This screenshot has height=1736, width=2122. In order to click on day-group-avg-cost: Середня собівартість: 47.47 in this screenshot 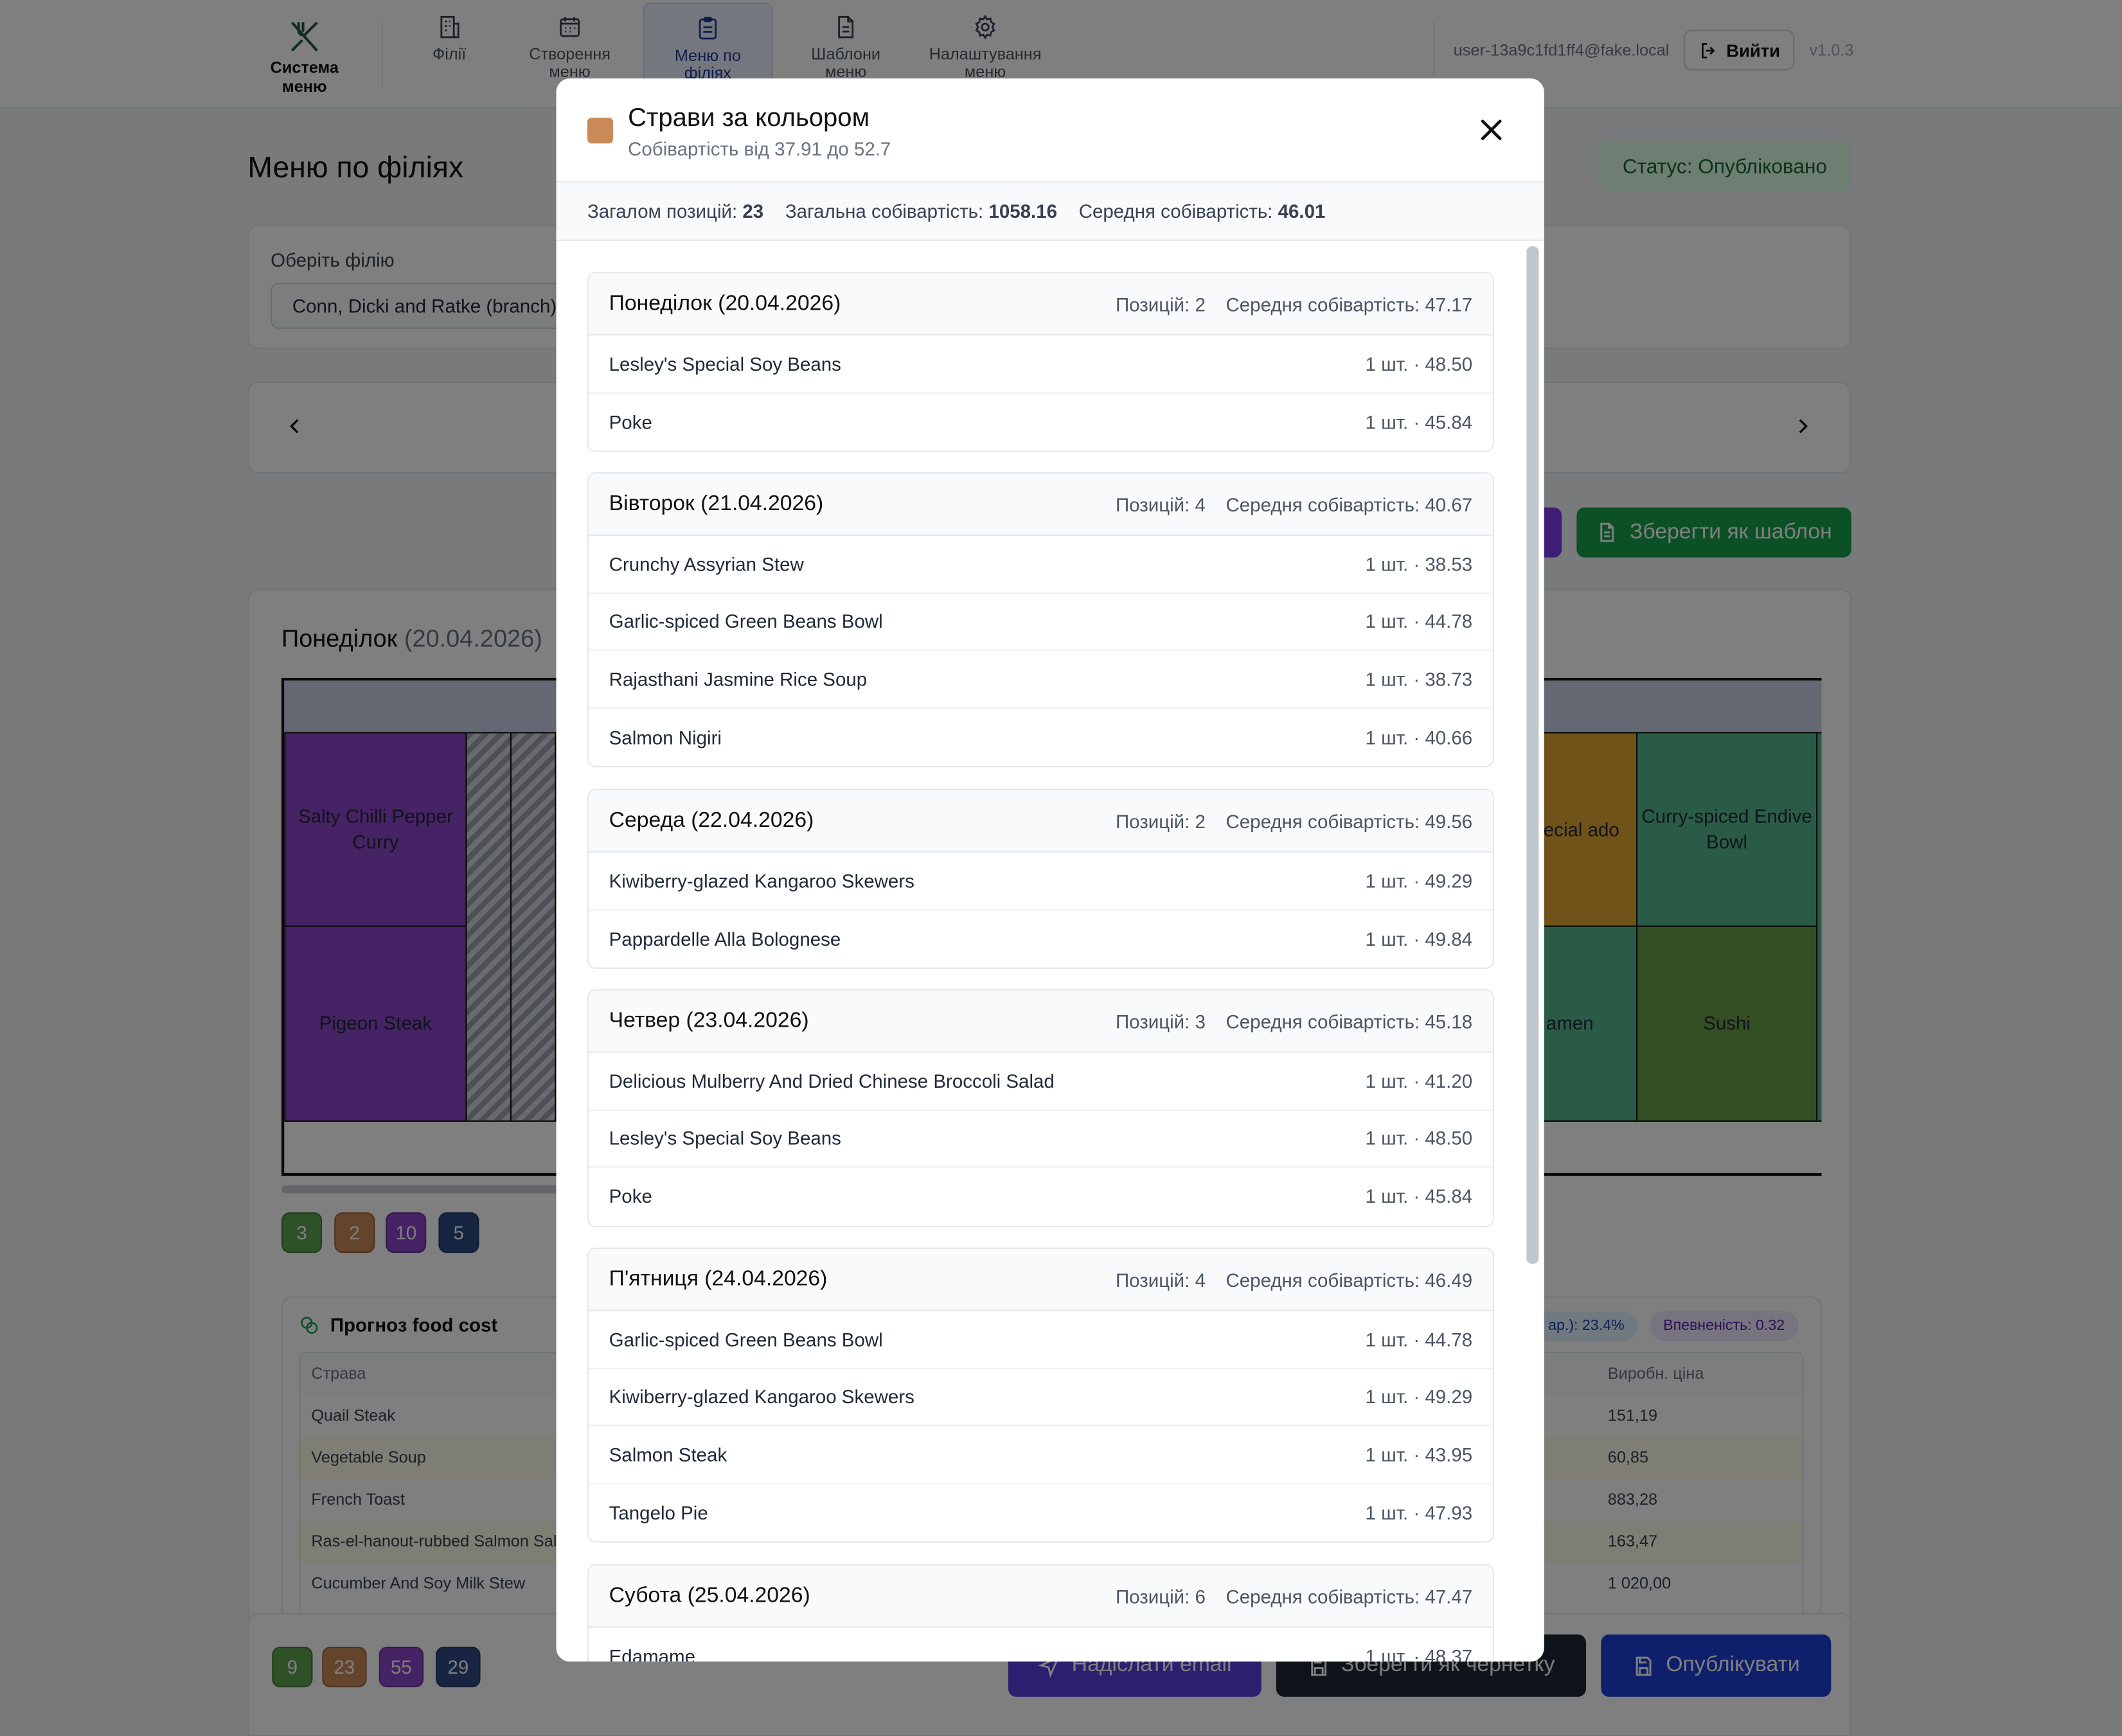, I will do `click(1349, 1596)`.